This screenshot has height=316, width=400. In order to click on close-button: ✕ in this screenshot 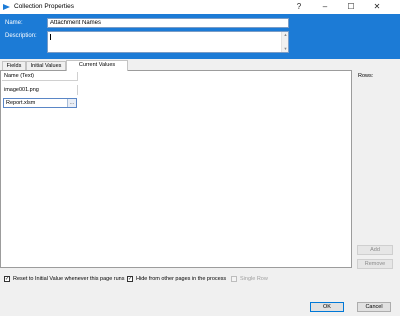, I will do `click(377, 7)`.